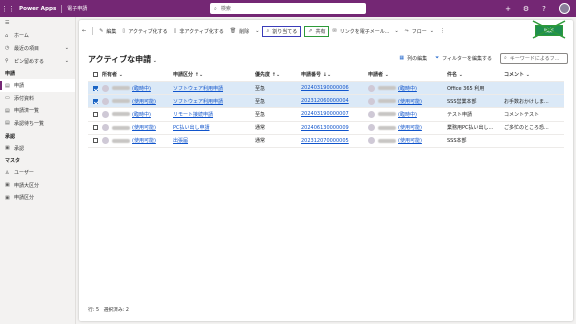  Describe the element at coordinates (317, 31) in the screenshot. I see `share-button: ⇗ 共有` at that location.